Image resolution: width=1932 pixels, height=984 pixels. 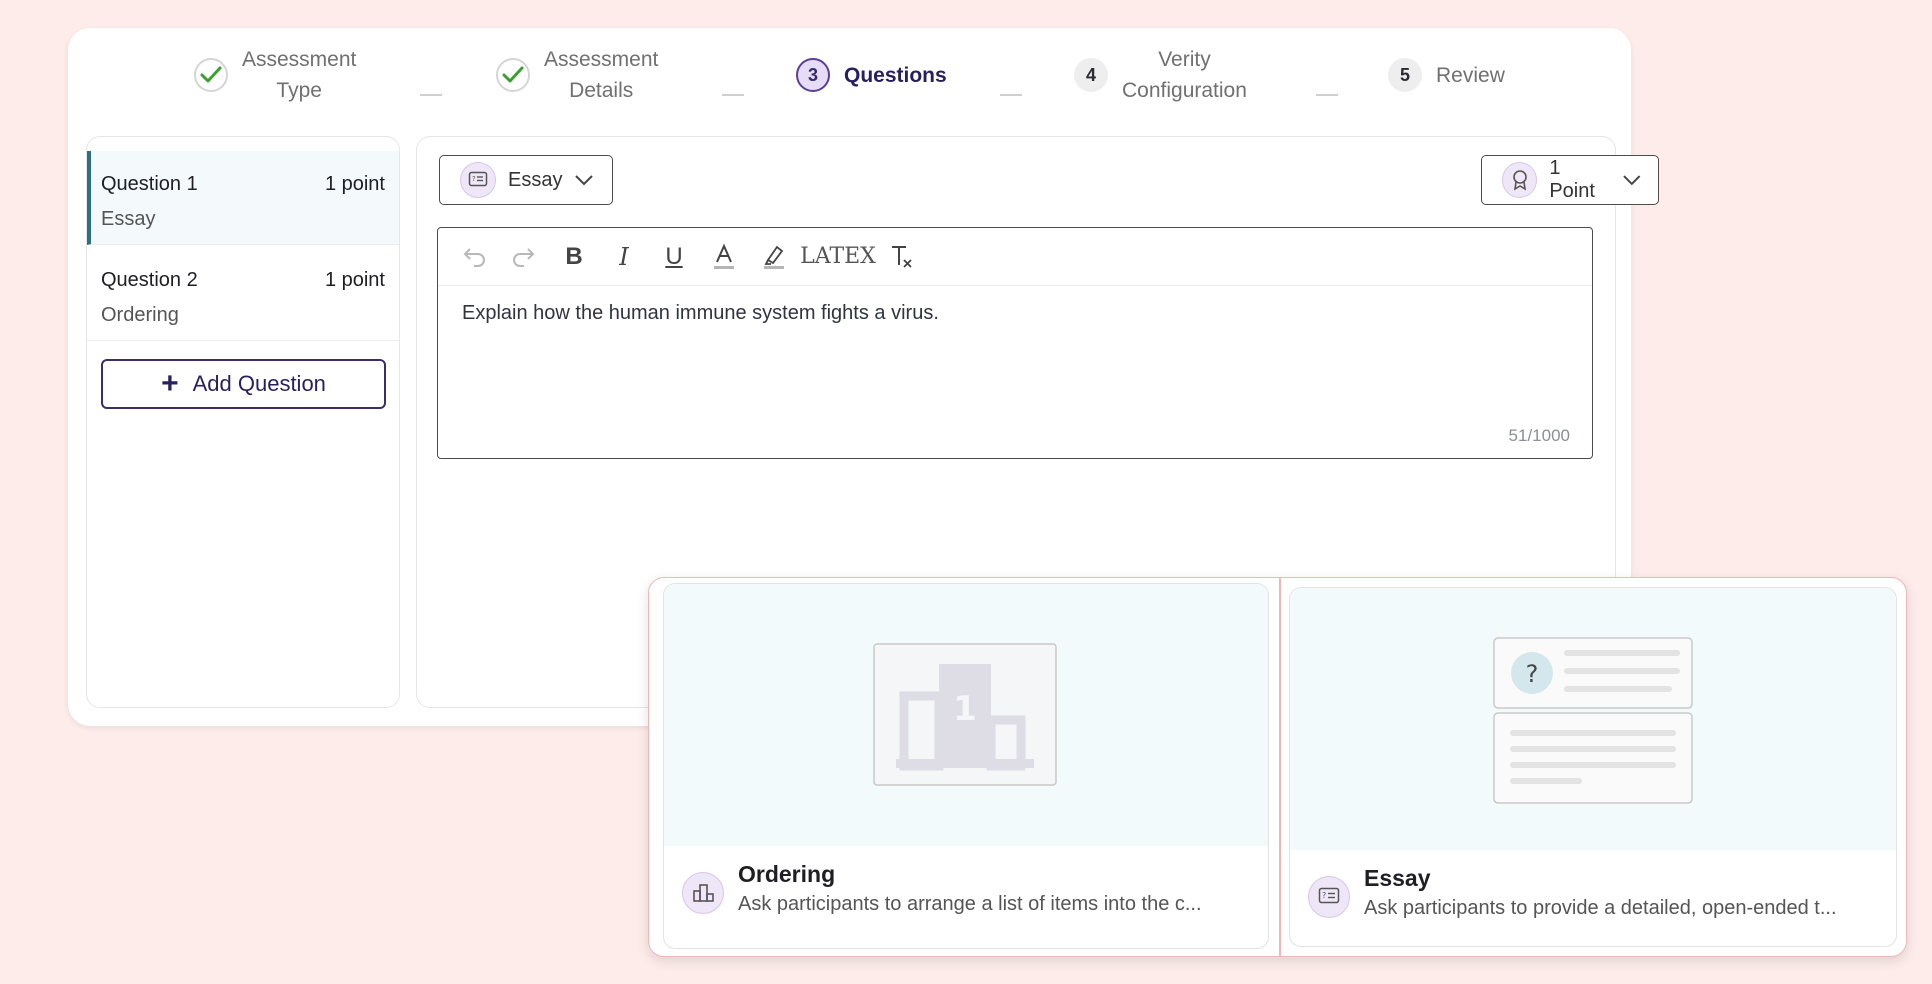 What do you see at coordinates (1184, 75) in the screenshot?
I see `step-label: Verity Configuration` at bounding box center [1184, 75].